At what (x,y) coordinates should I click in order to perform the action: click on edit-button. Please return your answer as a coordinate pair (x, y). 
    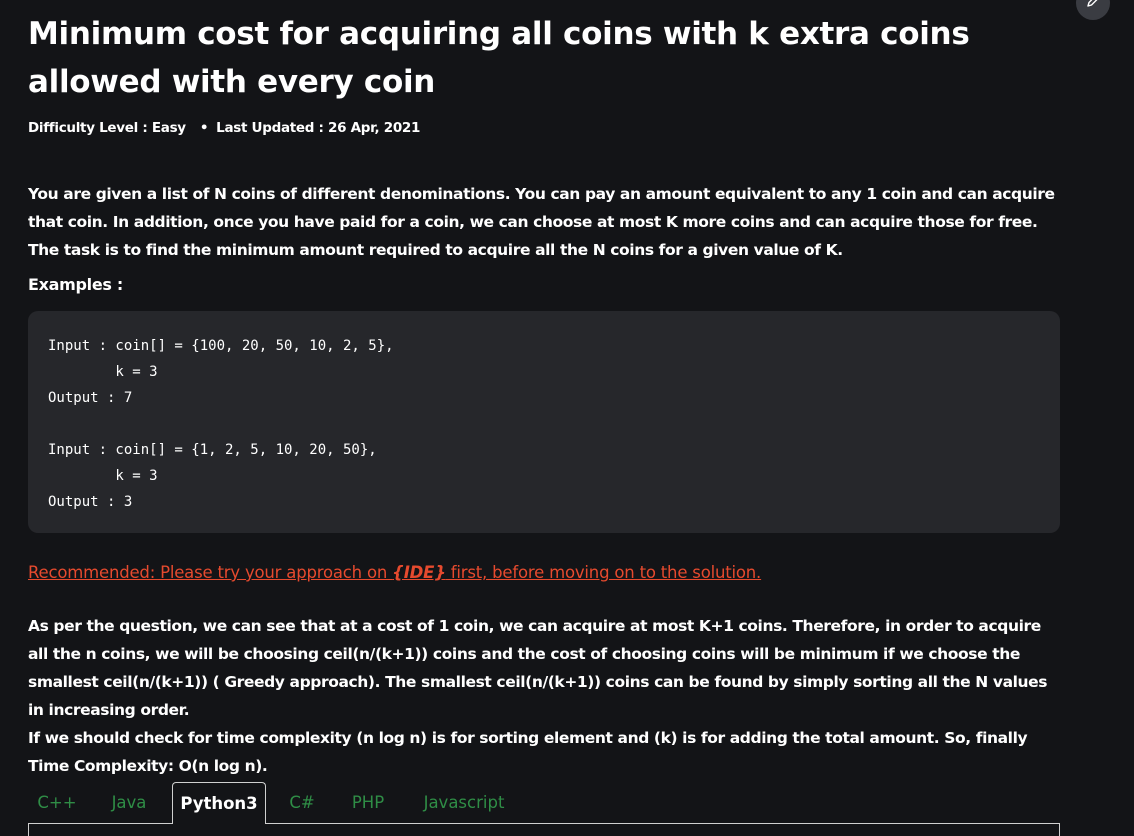
    Looking at the image, I should click on (1093, 10).